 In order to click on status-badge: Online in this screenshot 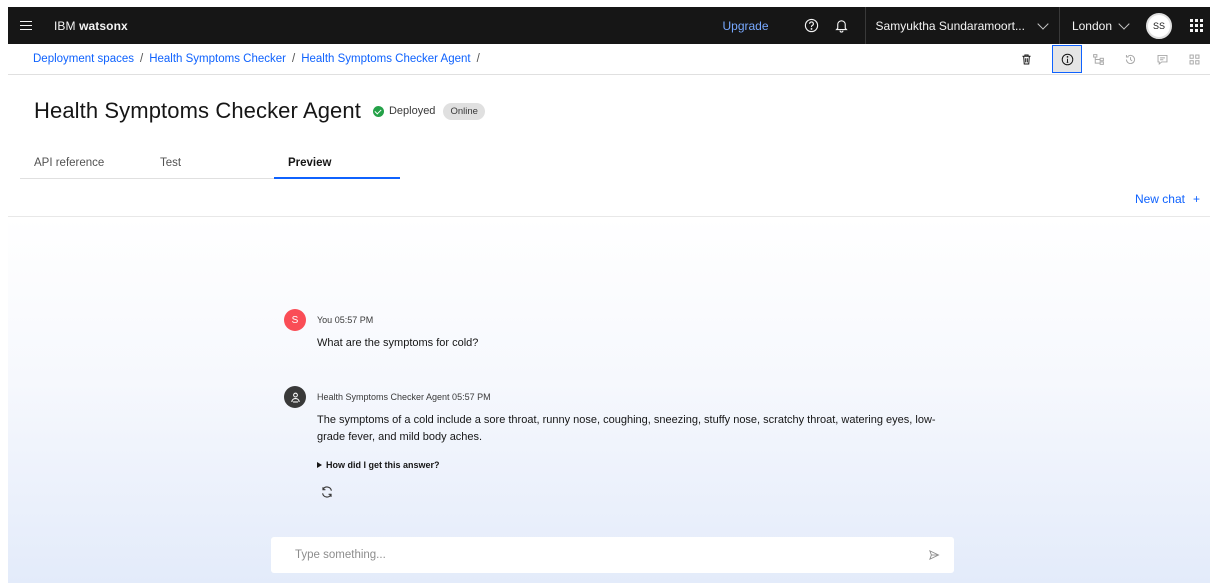, I will do `click(464, 111)`.